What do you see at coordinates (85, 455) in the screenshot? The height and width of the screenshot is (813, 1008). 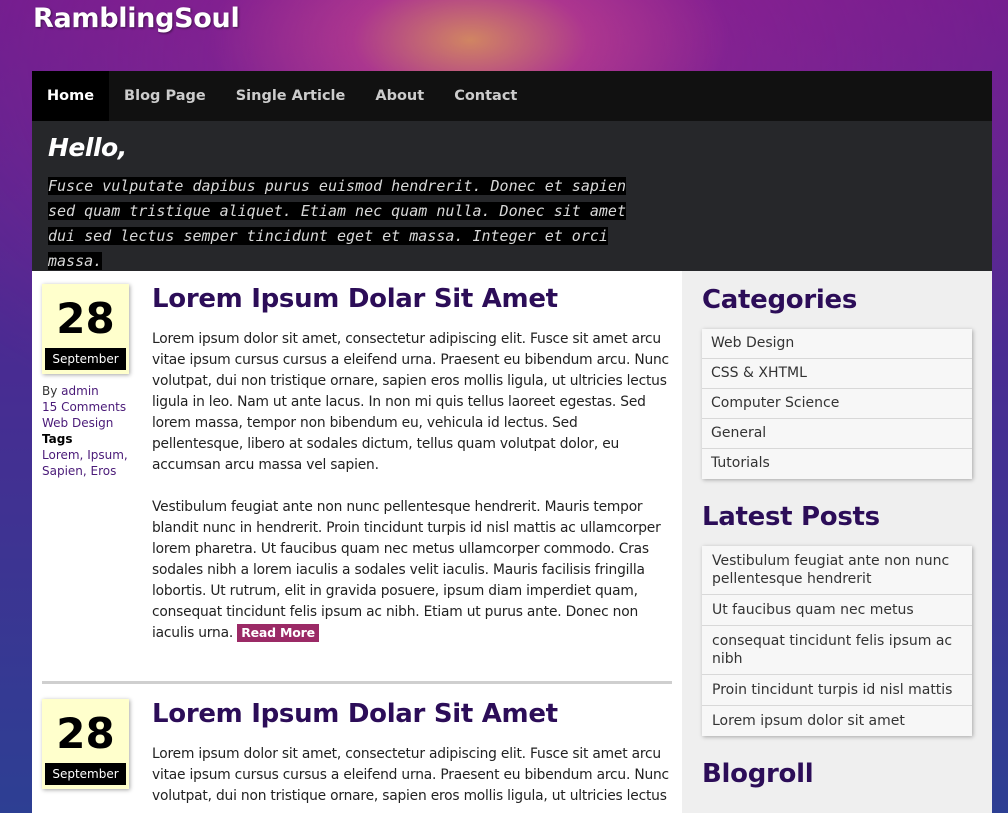 I see `tags-links-line1: Lorem, Ipsum,` at bounding box center [85, 455].